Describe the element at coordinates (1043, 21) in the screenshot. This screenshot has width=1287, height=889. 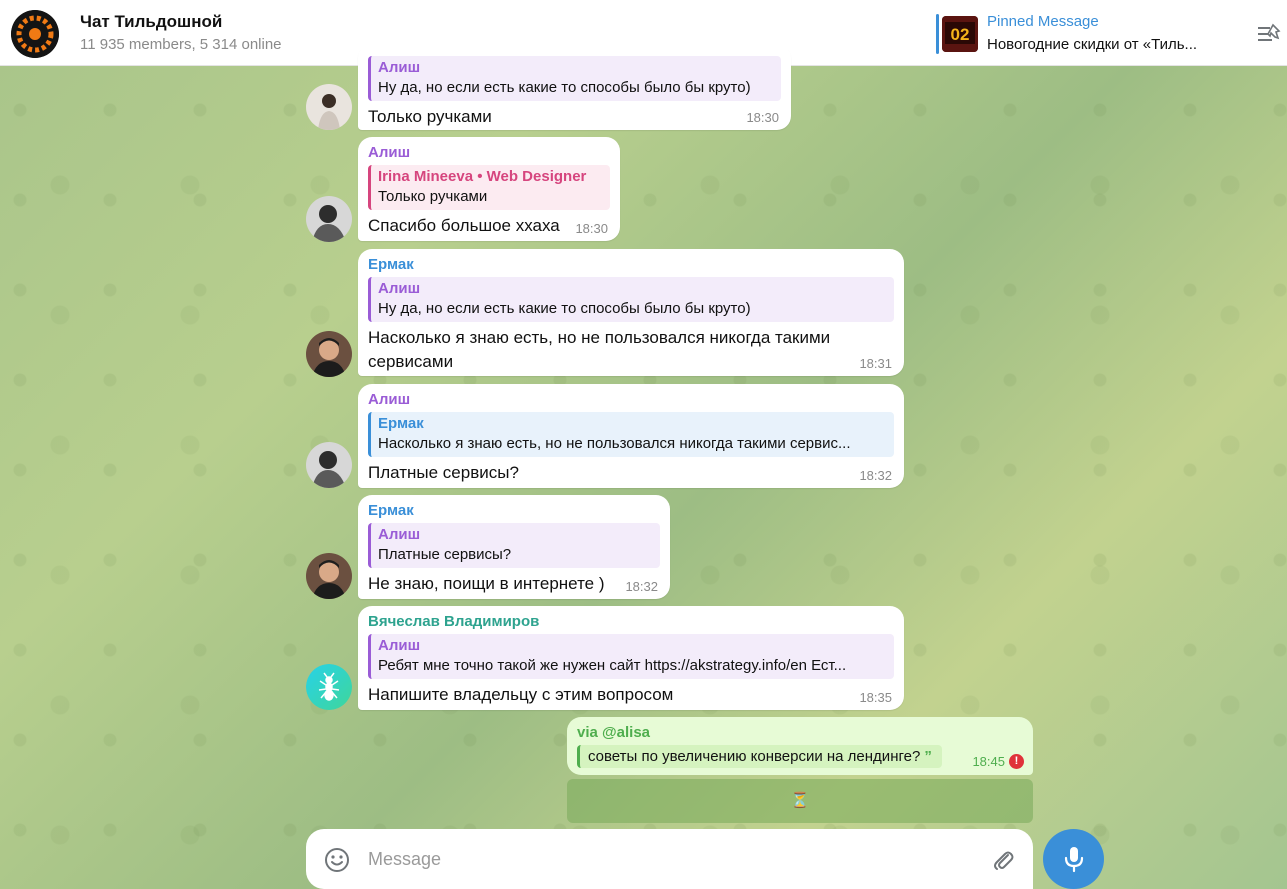
I see `pinned-message-label: Pinned Message` at that location.